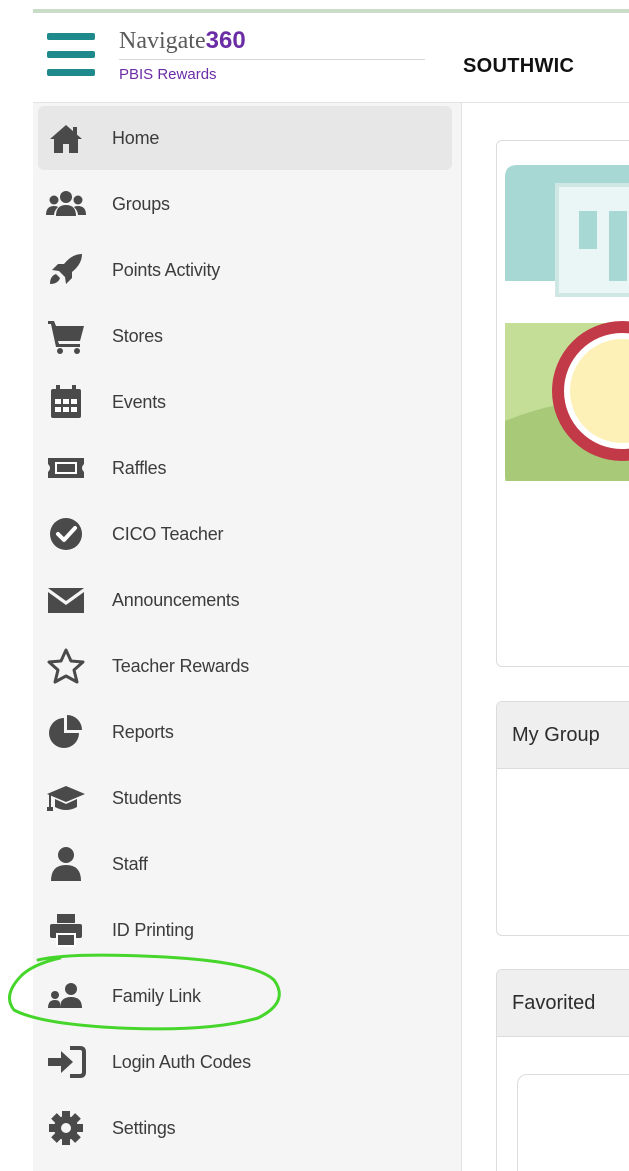 This screenshot has width=629, height=1171. I want to click on favorite-item-tile, so click(573, 1122).